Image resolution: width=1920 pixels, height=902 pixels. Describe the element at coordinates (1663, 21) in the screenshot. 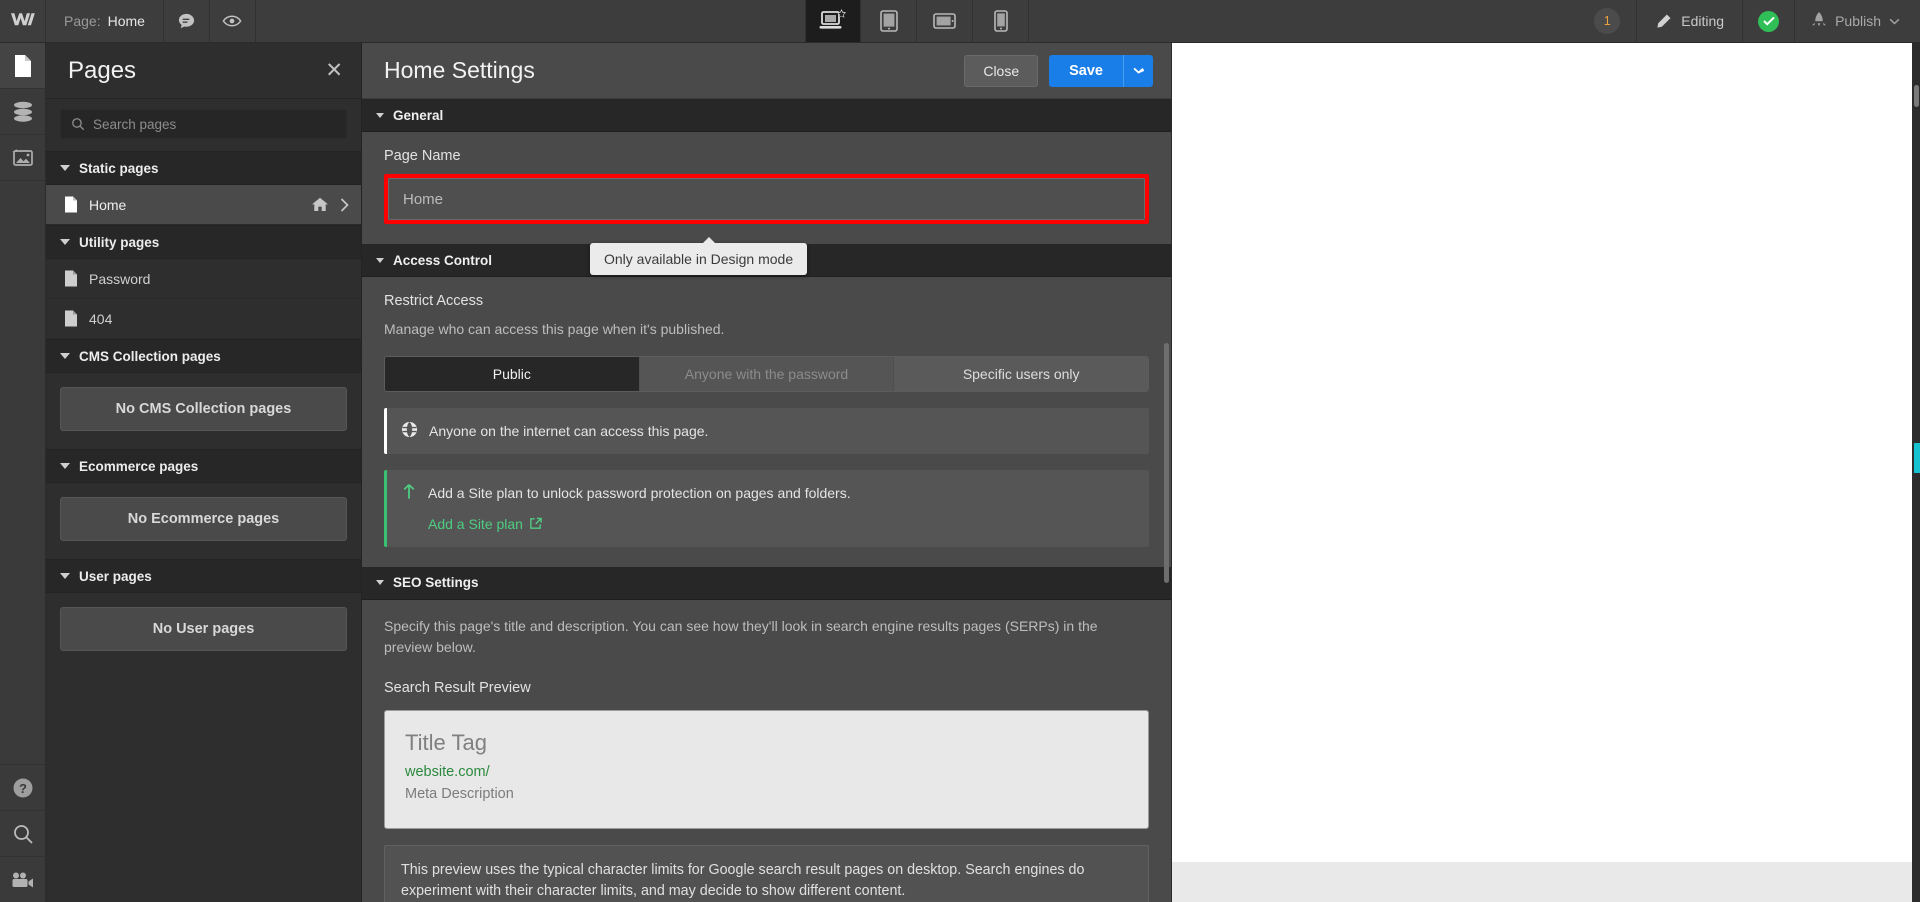

I see `pencil-icon` at that location.